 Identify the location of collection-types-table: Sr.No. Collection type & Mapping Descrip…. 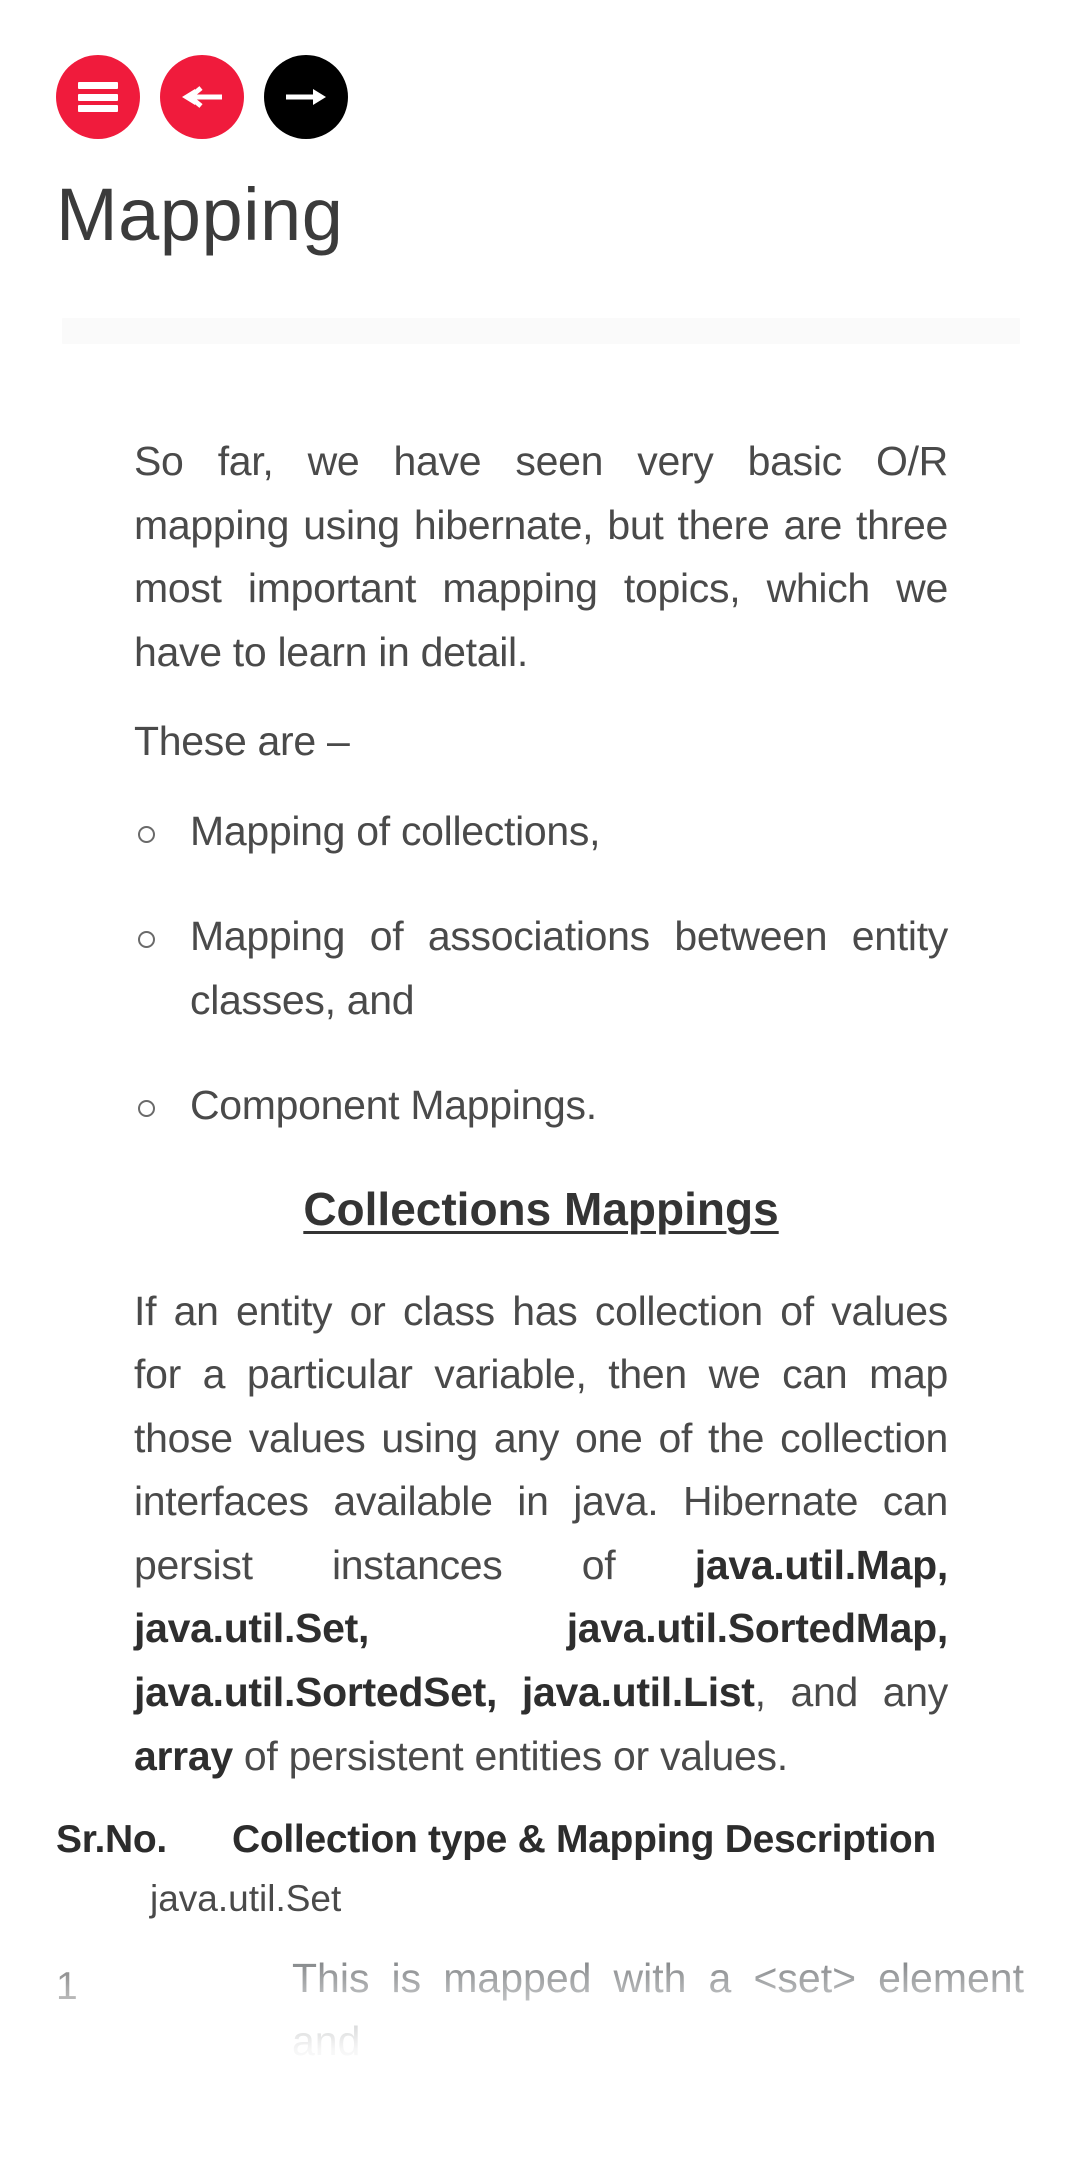
(540, 1944).